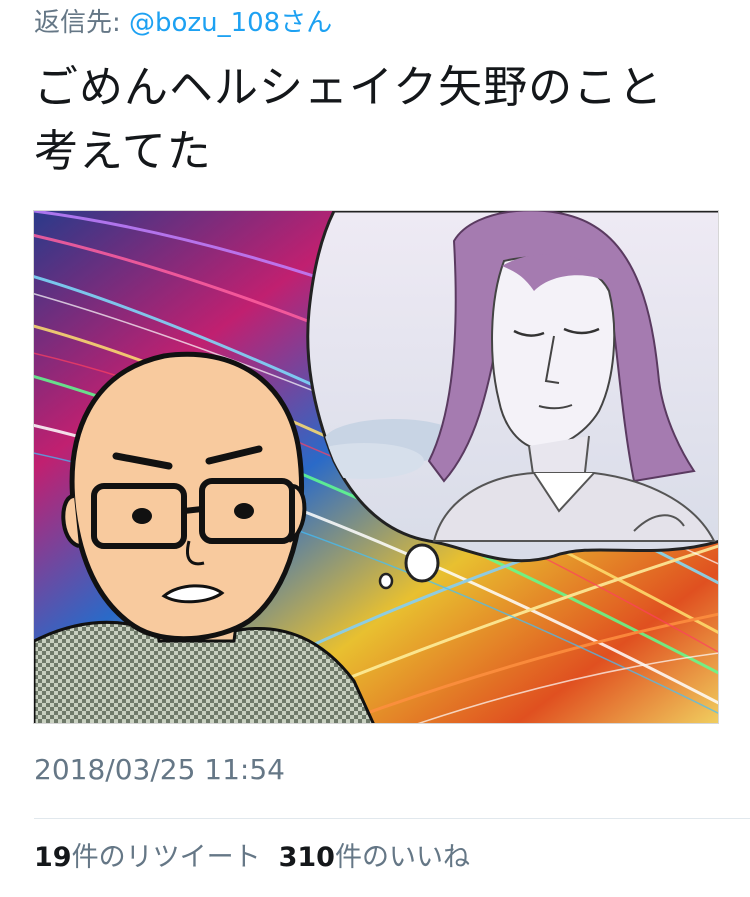 The height and width of the screenshot is (897, 750). I want to click on tweet-timestamp: 2018/03/25 11:54, so click(159, 769).